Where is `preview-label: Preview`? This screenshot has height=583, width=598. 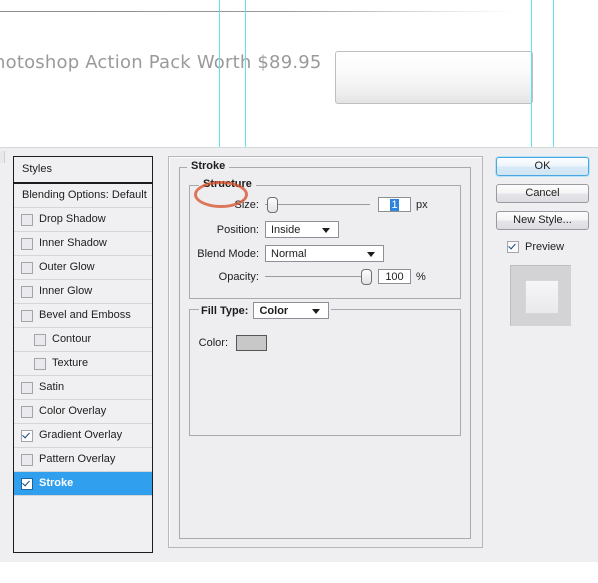
preview-label: Preview is located at coordinates (545, 247).